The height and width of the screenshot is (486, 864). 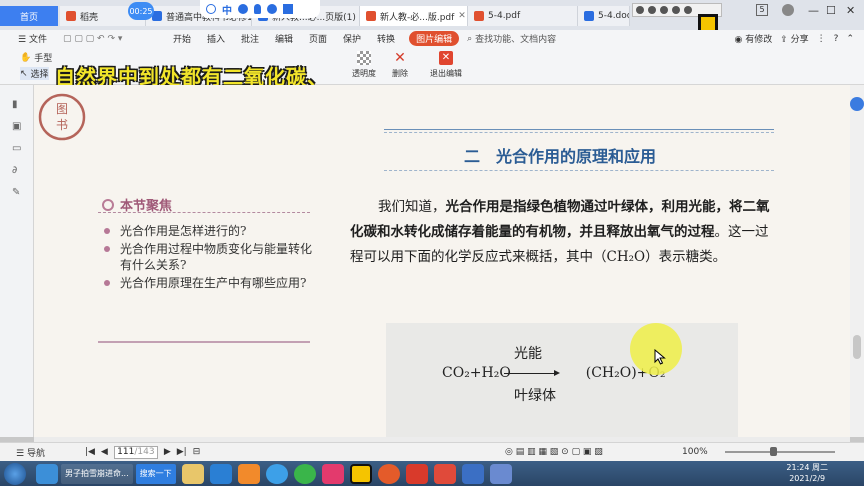 What do you see at coordinates (460, 16) in the screenshot?
I see `close-tab-icon: ✕` at bounding box center [460, 16].